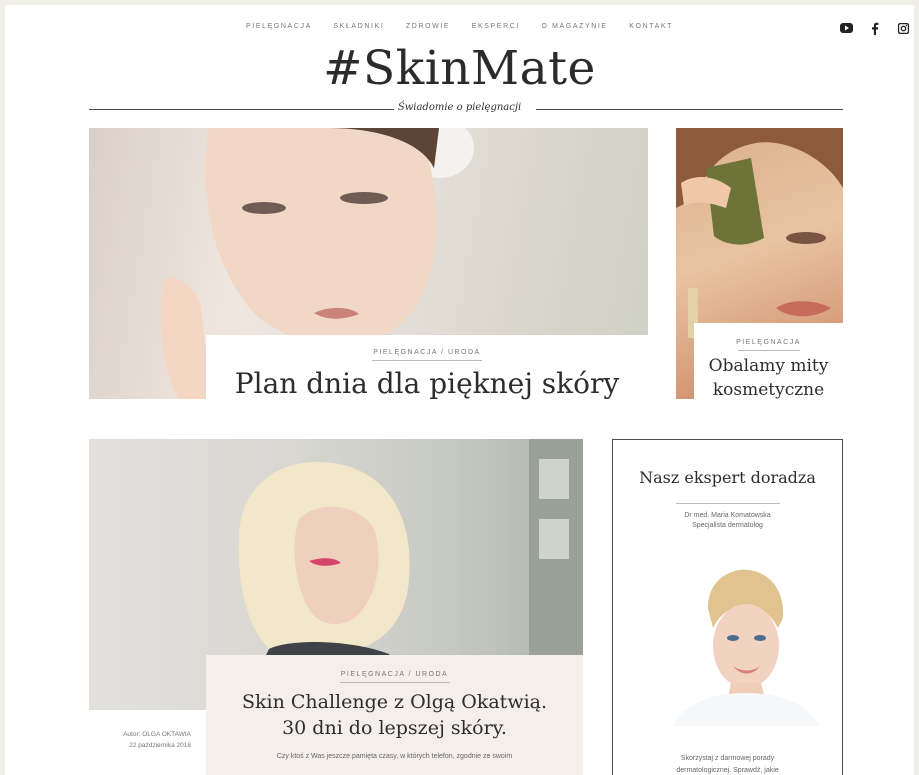  I want to click on nav-item-kontakt: KONTAKT, so click(651, 26).